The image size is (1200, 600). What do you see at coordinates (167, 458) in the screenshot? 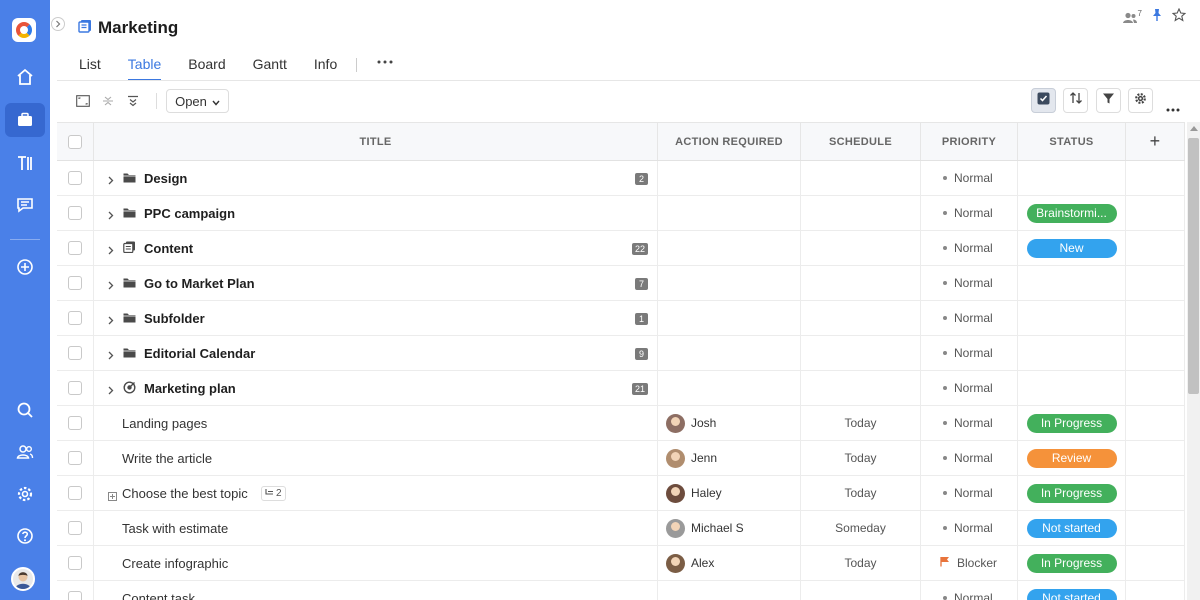
I see `task-title: Write the article` at bounding box center [167, 458].